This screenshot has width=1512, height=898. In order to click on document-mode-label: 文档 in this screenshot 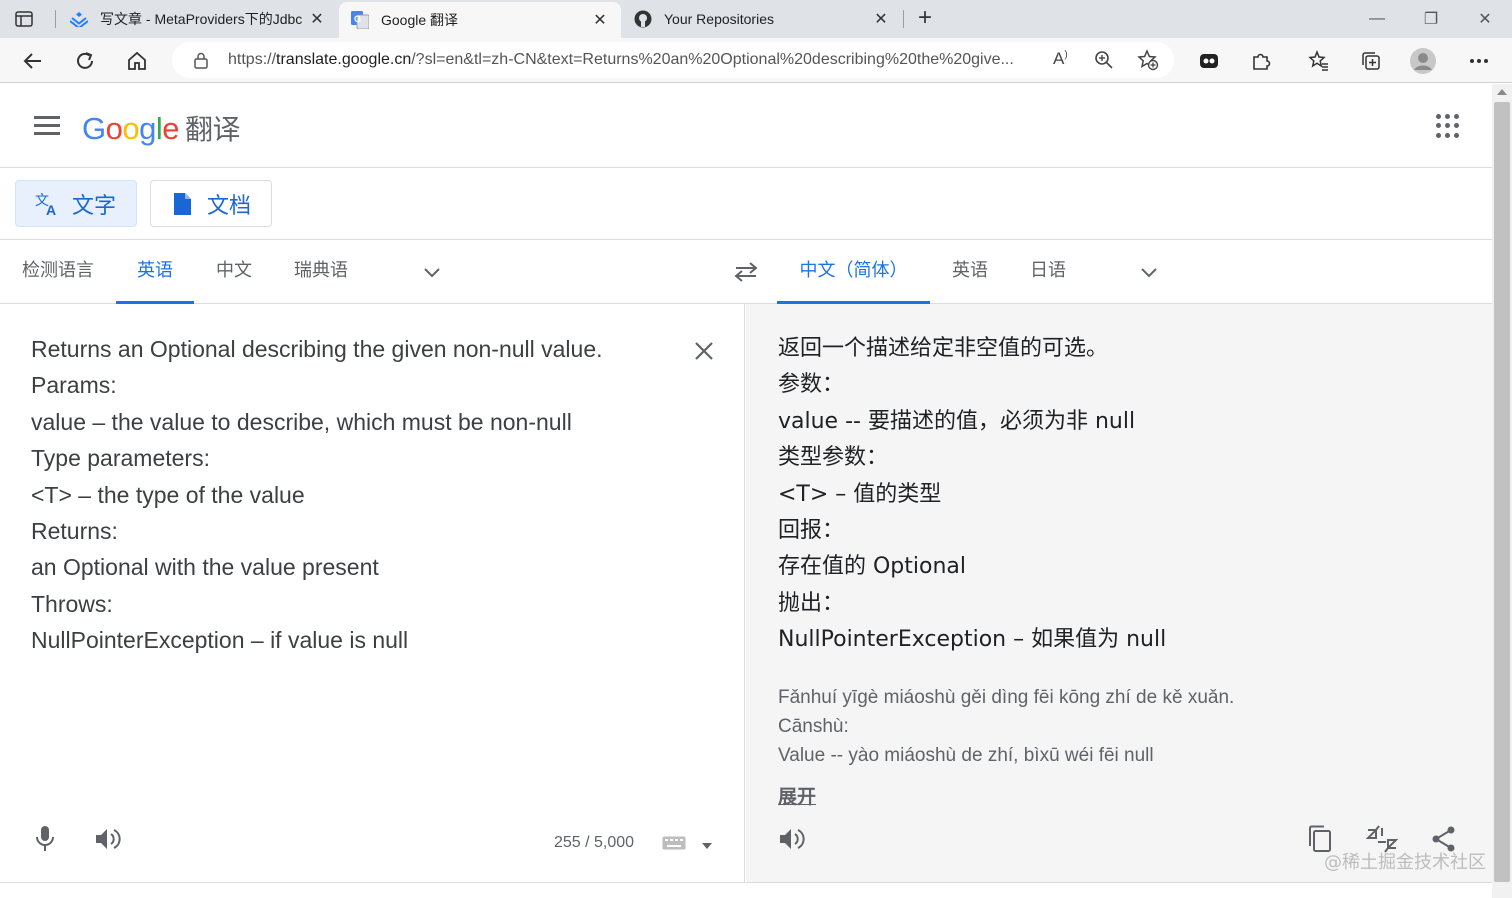, I will do `click(229, 206)`.